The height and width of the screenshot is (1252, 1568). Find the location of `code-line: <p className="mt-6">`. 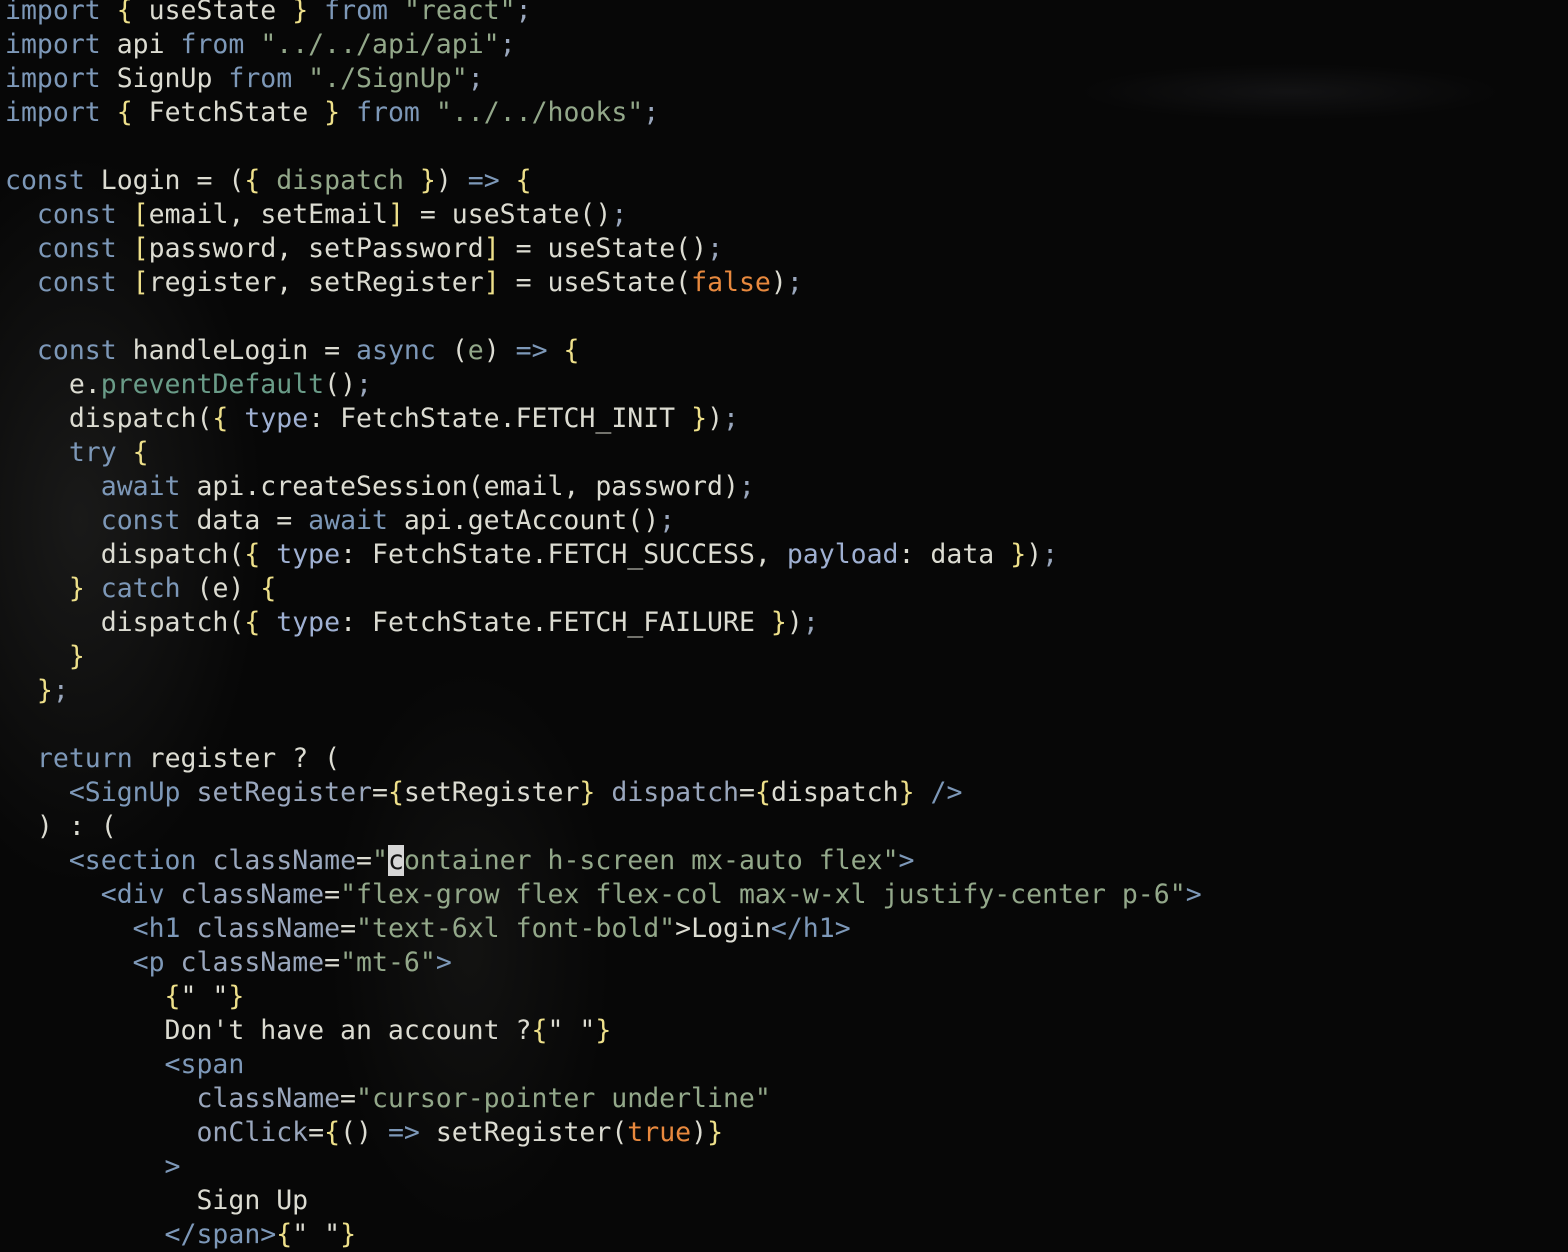

code-line: <p className="mt-6"> is located at coordinates (603, 963).